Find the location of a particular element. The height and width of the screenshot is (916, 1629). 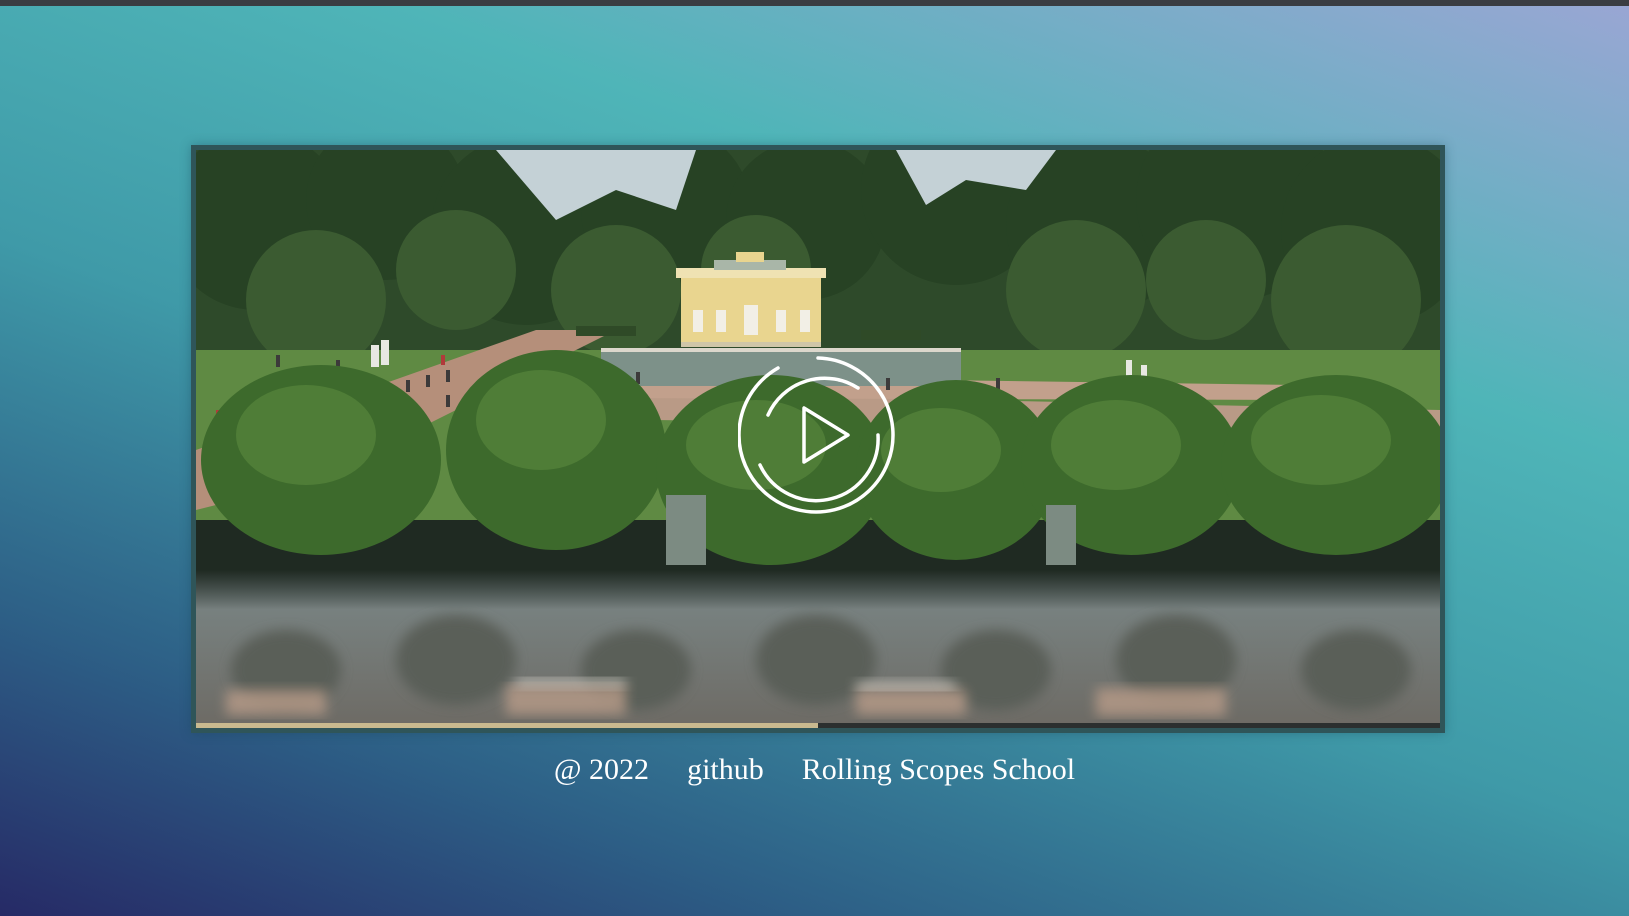

top-strip is located at coordinates (814, 3).